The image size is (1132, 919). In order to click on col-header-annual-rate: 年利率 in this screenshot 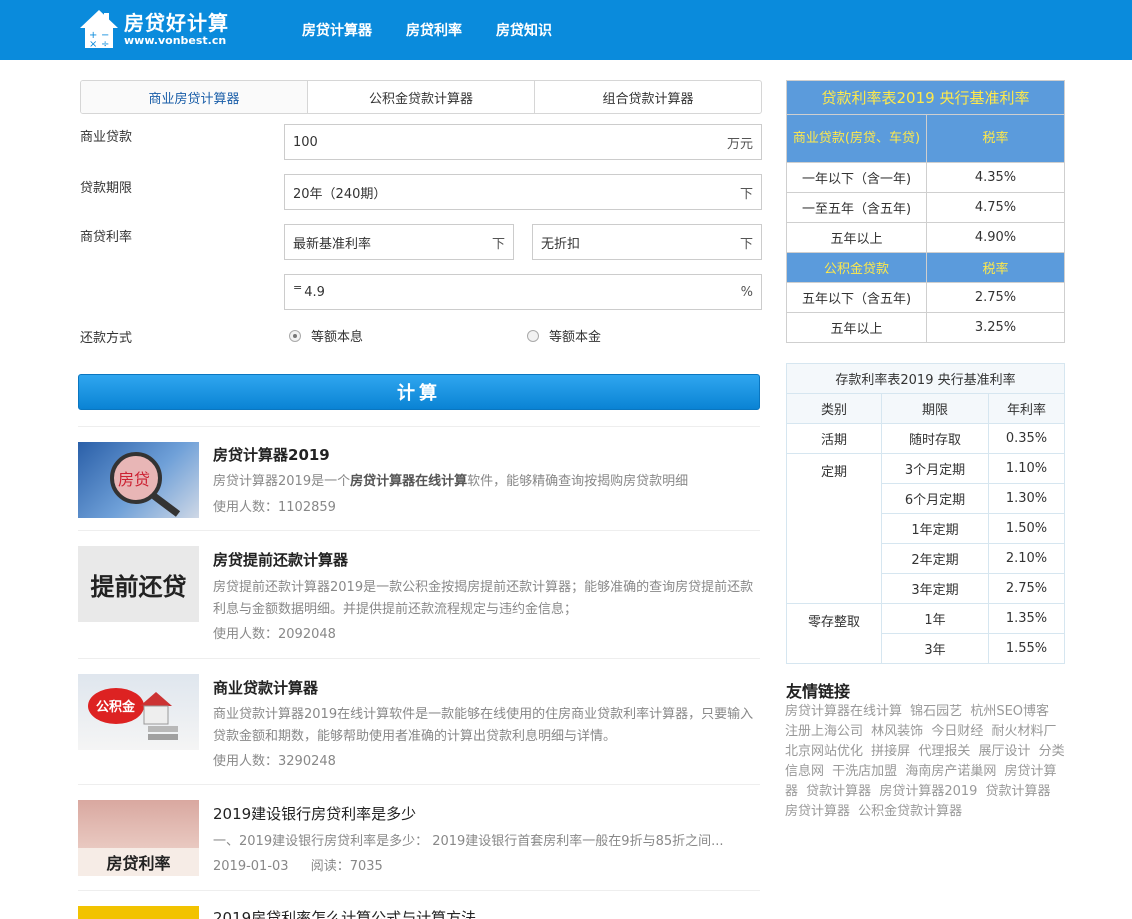, I will do `click(1026, 408)`.